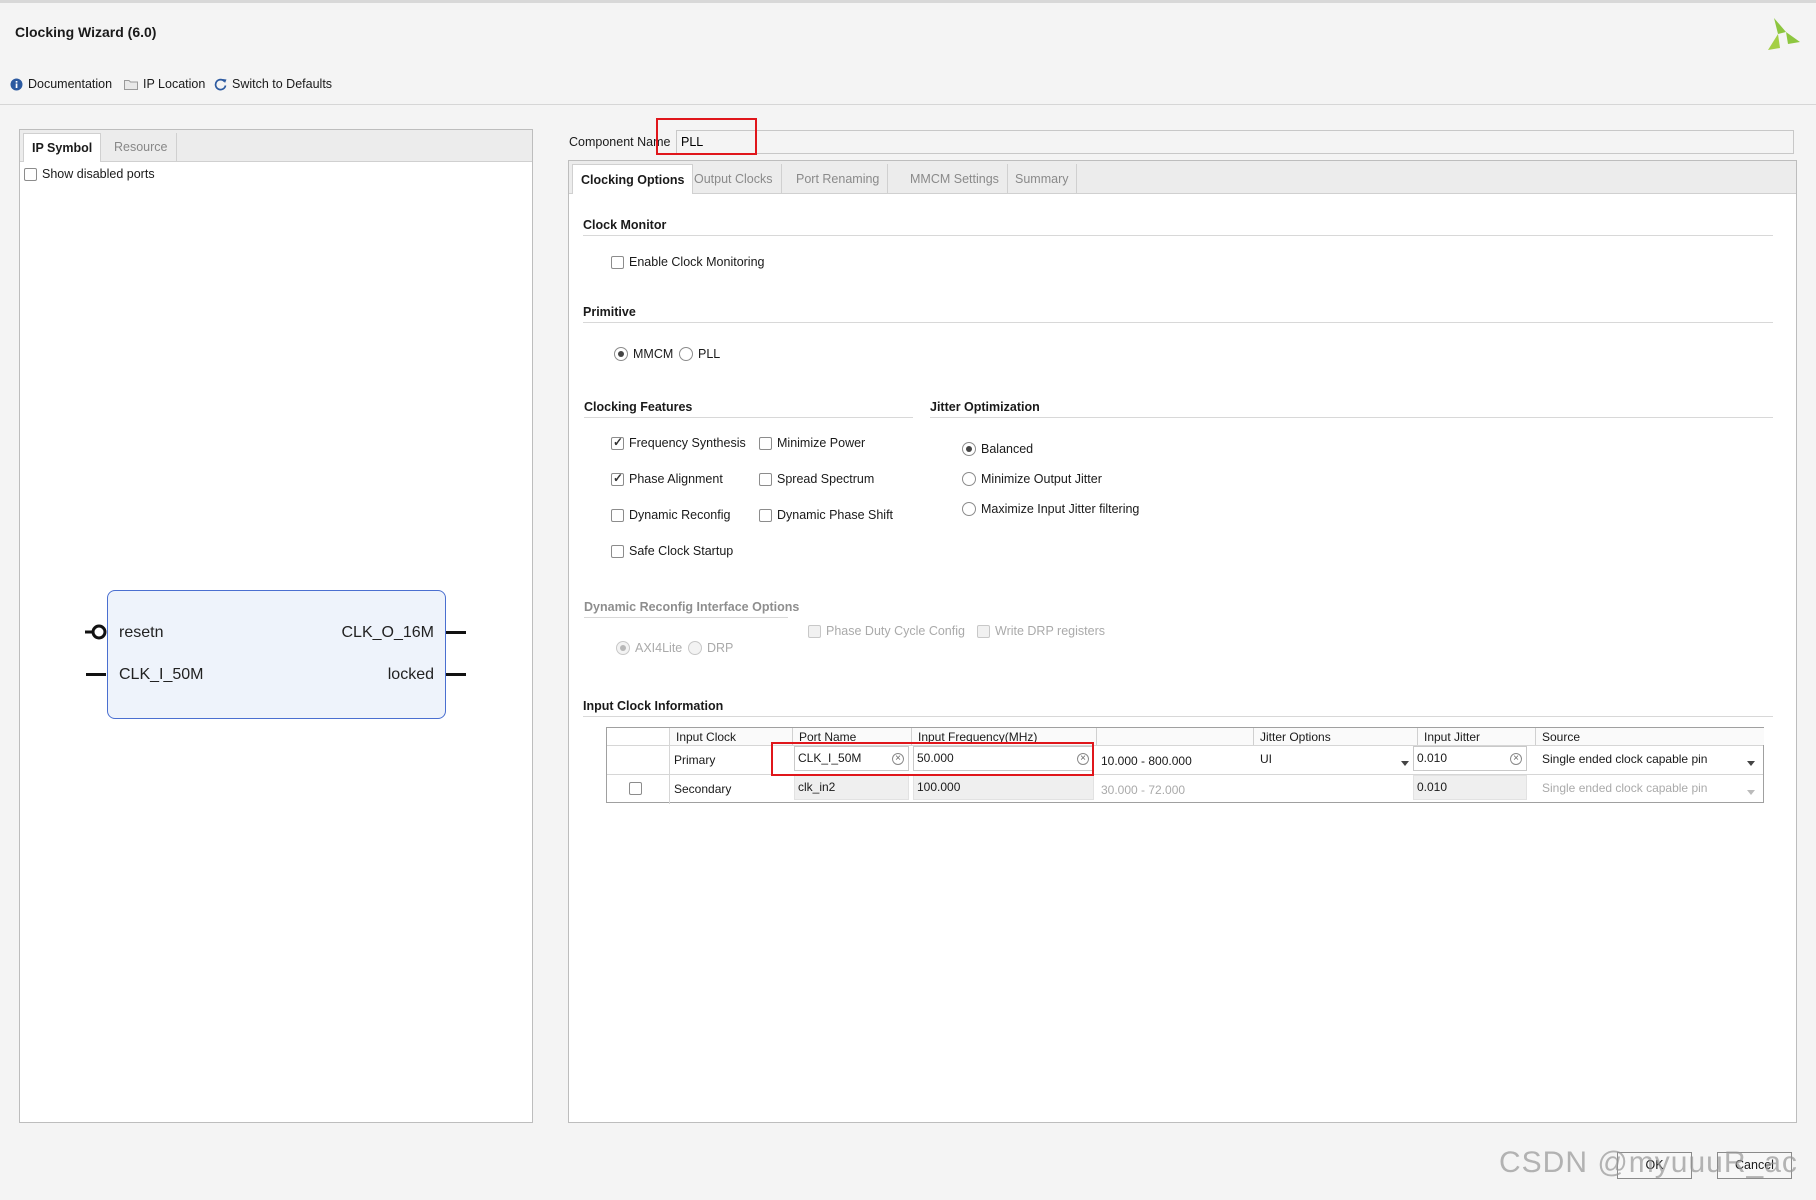 The image size is (1816, 1200). What do you see at coordinates (70, 84) in the screenshot?
I see `documentation-label: Documentation` at bounding box center [70, 84].